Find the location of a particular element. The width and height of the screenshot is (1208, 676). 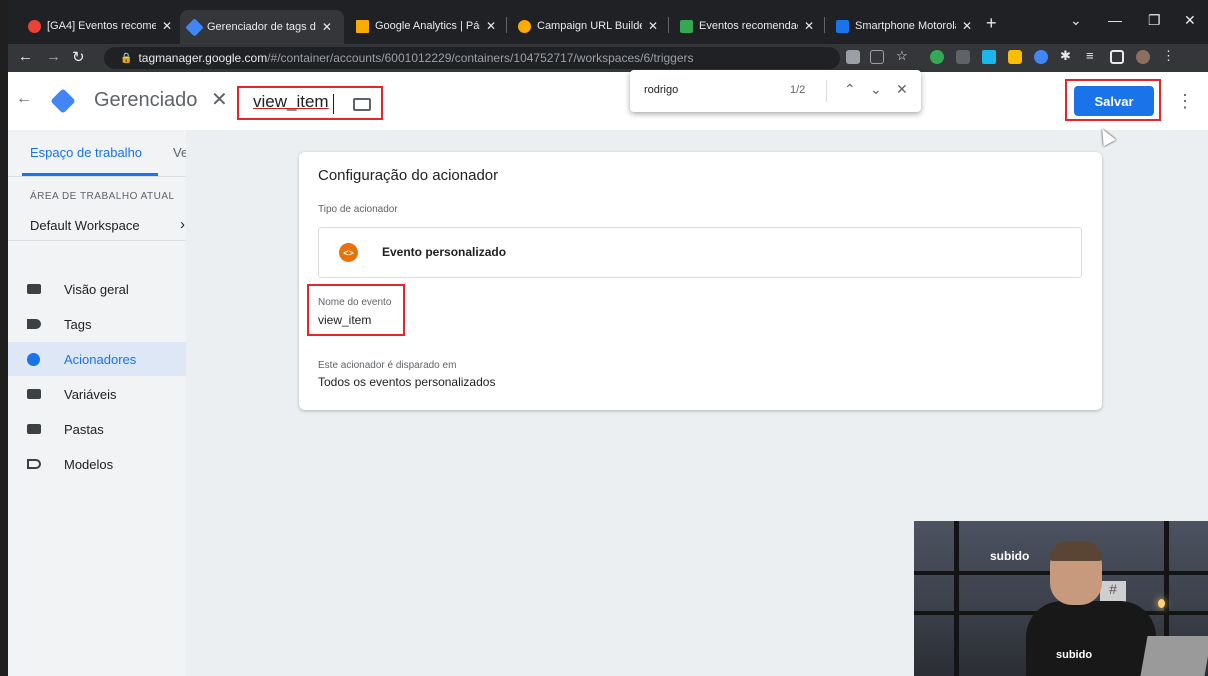

forward-arrow-icon: → is located at coordinates (53, 56).